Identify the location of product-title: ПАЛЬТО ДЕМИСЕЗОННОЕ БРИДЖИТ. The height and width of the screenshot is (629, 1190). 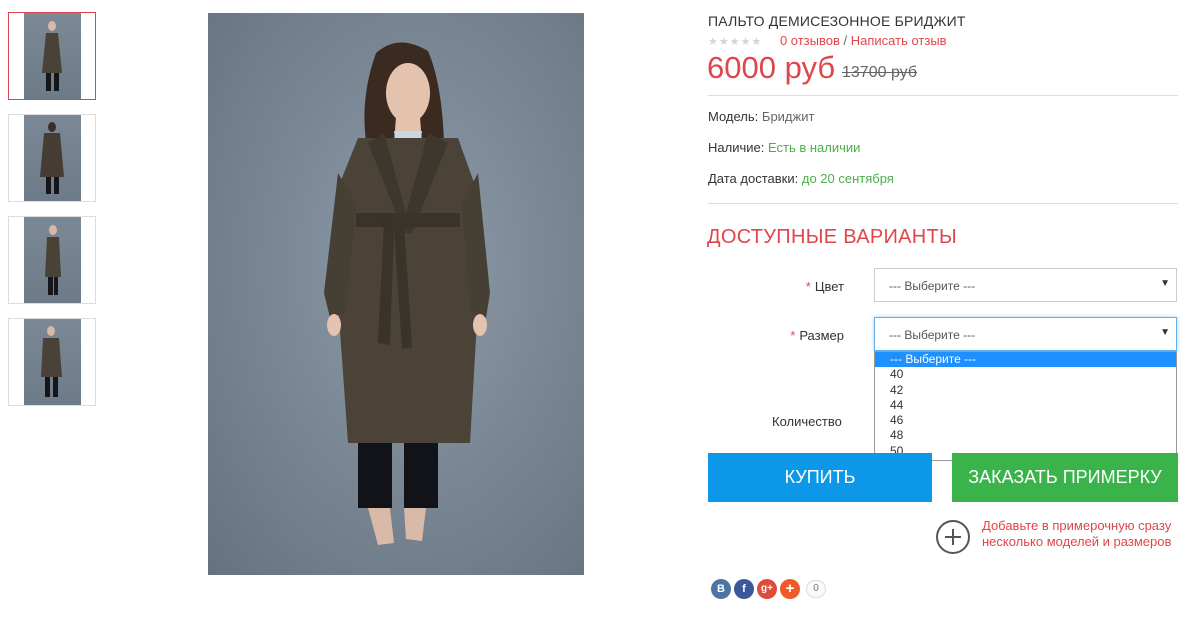
(837, 21).